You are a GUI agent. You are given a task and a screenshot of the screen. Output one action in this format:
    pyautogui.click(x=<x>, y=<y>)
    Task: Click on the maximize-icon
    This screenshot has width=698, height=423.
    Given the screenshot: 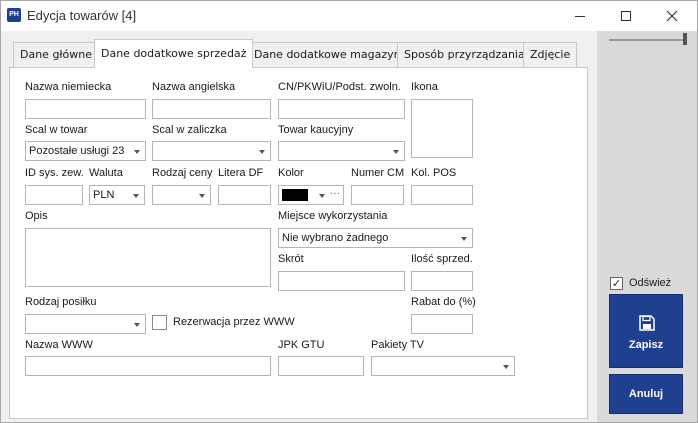 What is the action you would take?
    pyautogui.click(x=626, y=16)
    